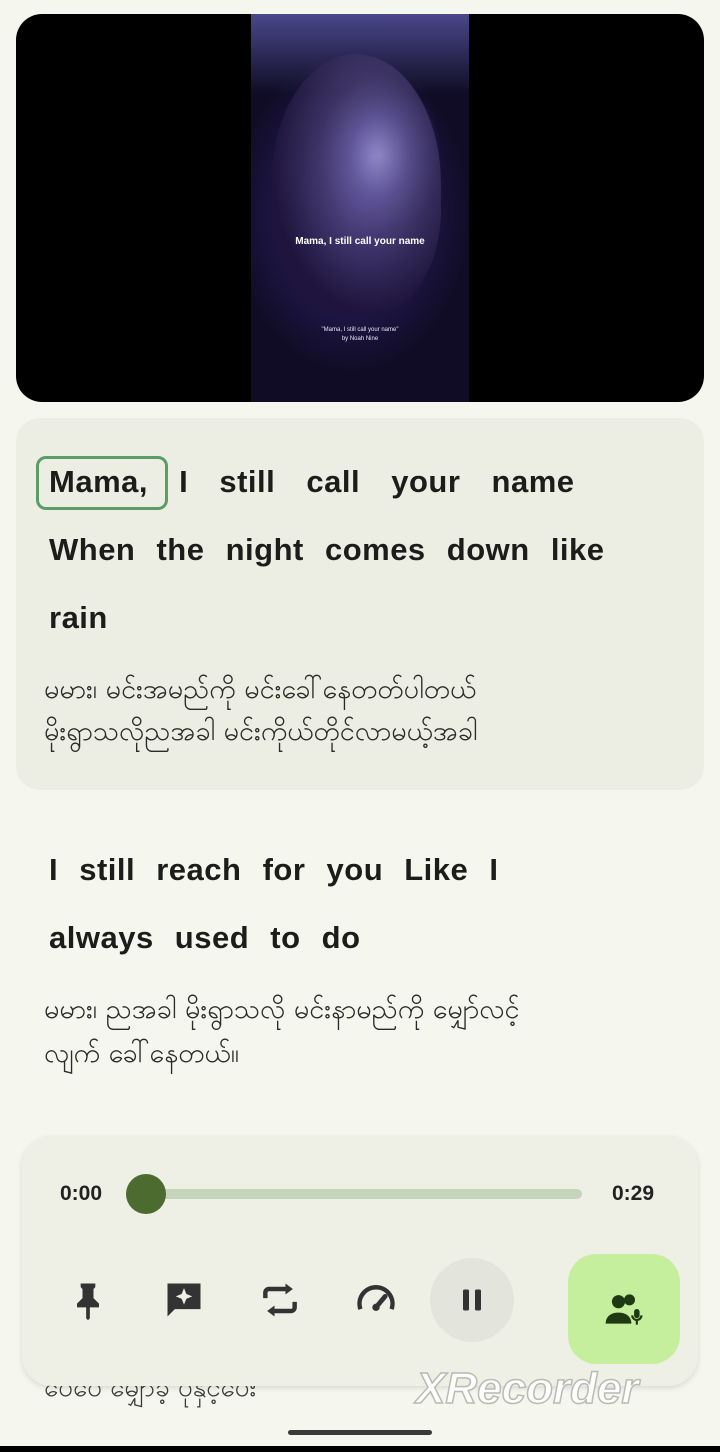 The height and width of the screenshot is (1452, 720). I want to click on ai-sparkle-icon, so click(184, 1300).